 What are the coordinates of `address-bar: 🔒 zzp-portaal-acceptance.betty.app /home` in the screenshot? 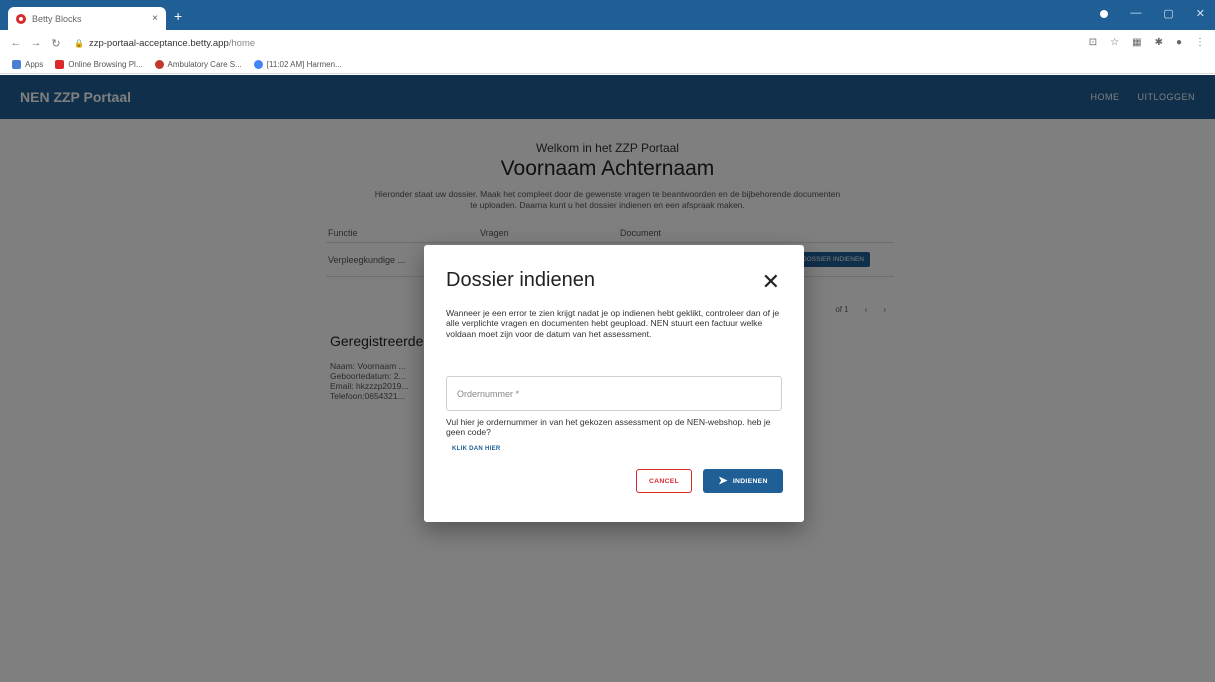 It's located at (164, 43).